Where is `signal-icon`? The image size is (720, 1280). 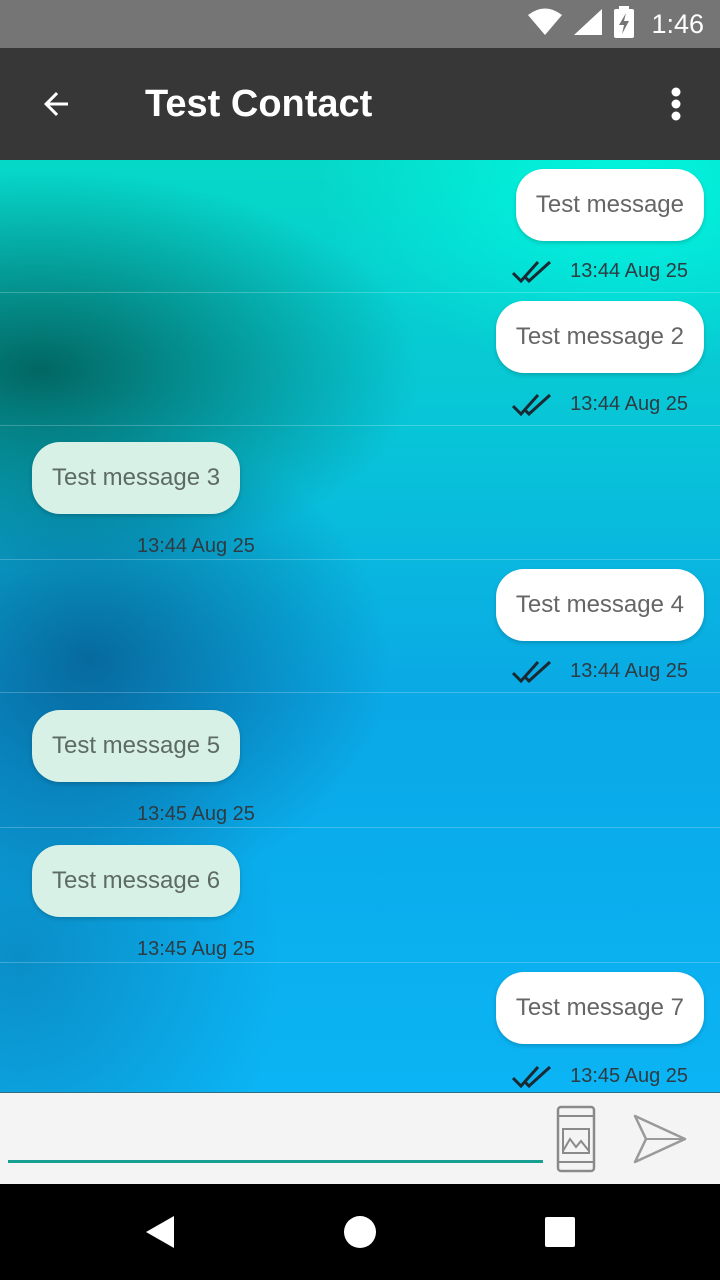 signal-icon is located at coordinates (588, 24).